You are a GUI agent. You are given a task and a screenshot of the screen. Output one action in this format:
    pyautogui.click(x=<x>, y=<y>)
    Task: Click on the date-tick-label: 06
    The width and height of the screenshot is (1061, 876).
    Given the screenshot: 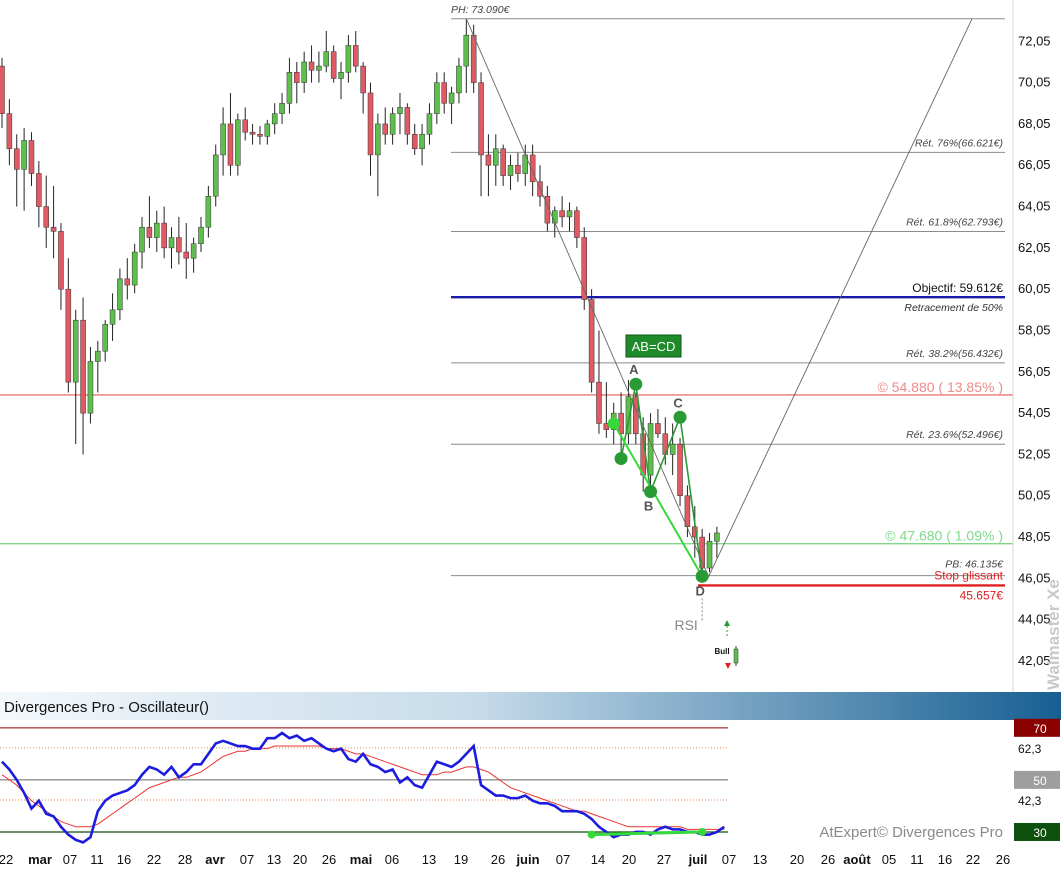 What is the action you would take?
    pyautogui.click(x=392, y=859)
    